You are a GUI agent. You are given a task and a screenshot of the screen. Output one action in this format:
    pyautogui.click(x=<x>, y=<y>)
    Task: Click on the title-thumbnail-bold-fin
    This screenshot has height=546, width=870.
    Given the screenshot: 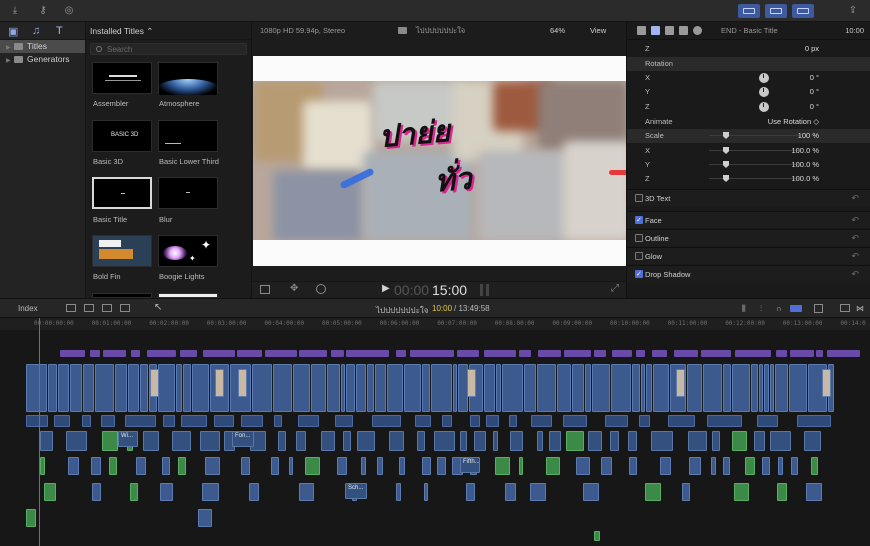 What is the action you would take?
    pyautogui.click(x=122, y=251)
    